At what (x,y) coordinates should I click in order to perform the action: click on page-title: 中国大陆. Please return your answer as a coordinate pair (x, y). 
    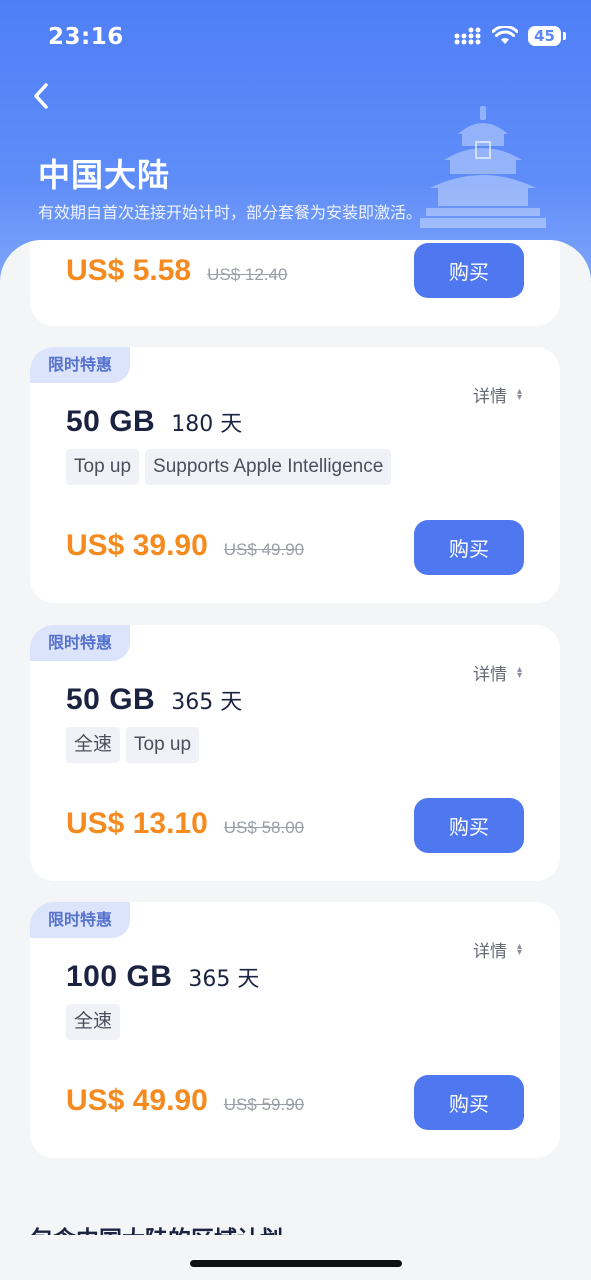
    Looking at the image, I should click on (104, 175).